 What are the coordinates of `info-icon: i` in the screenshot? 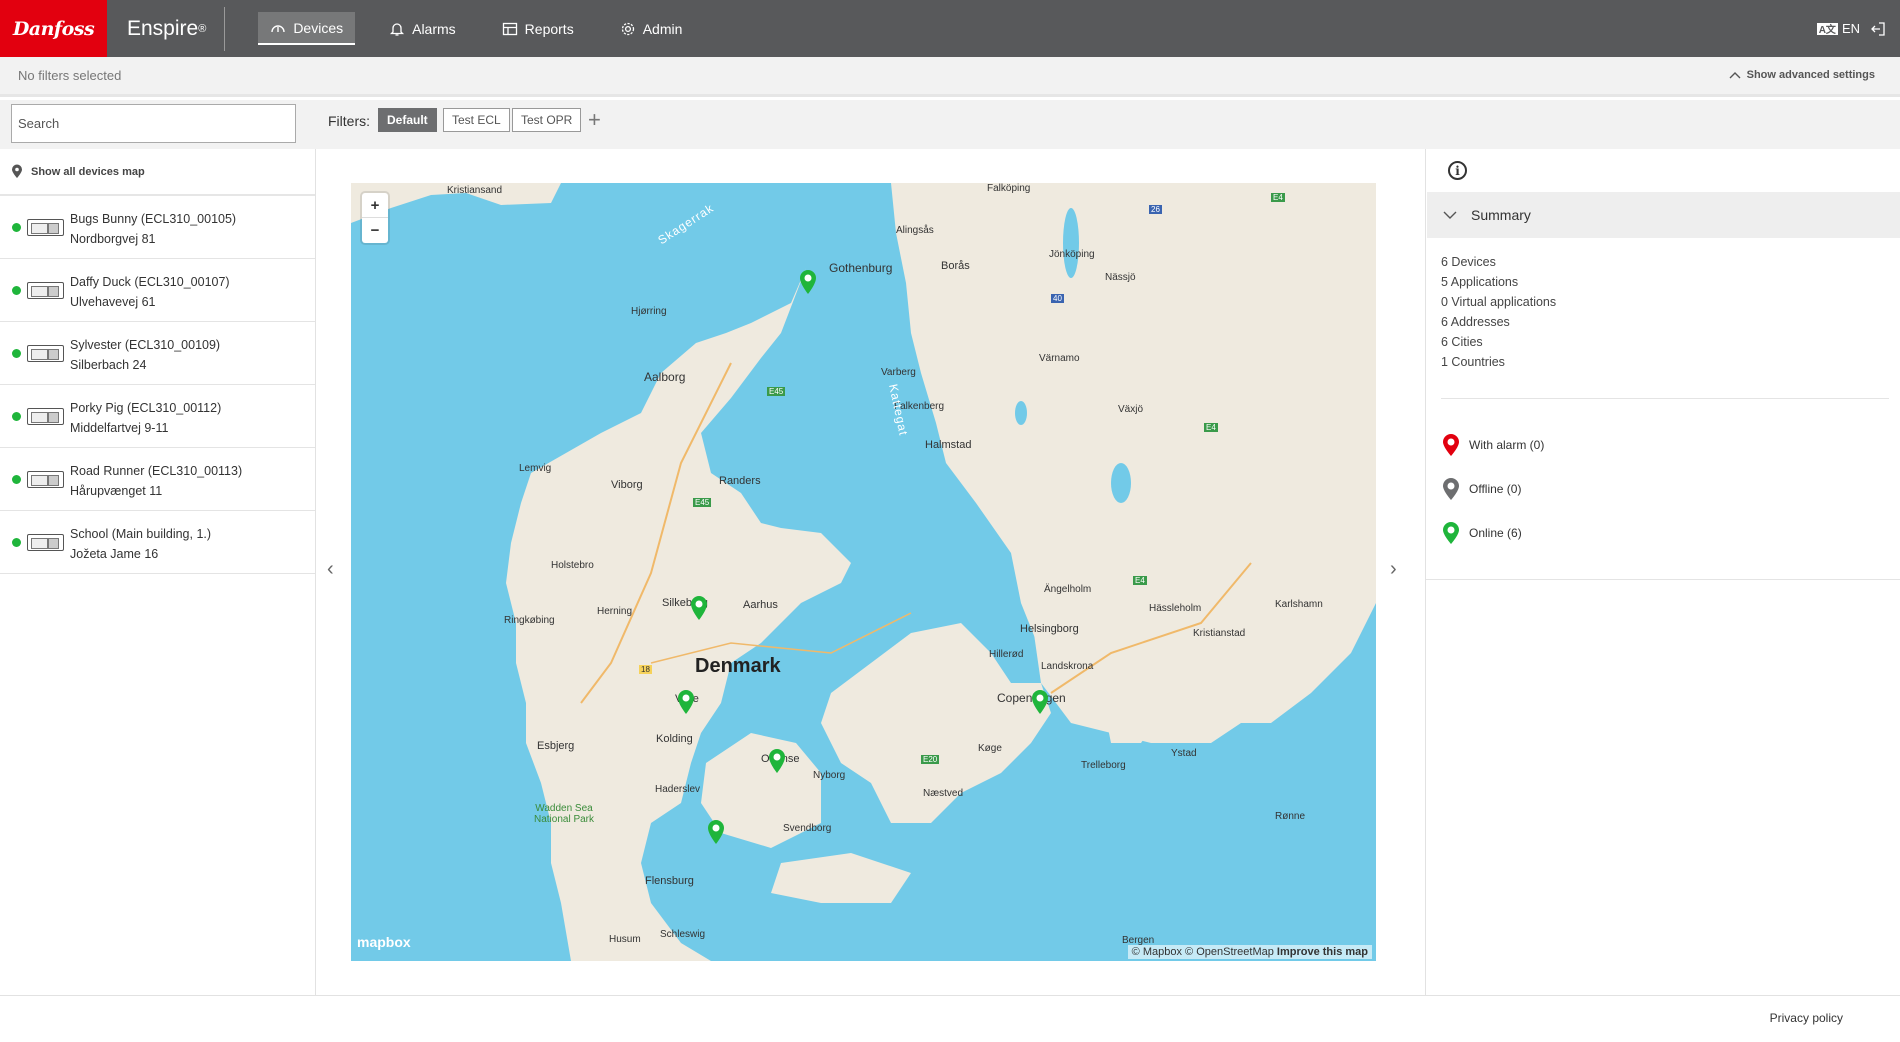 It's located at (1457, 170).